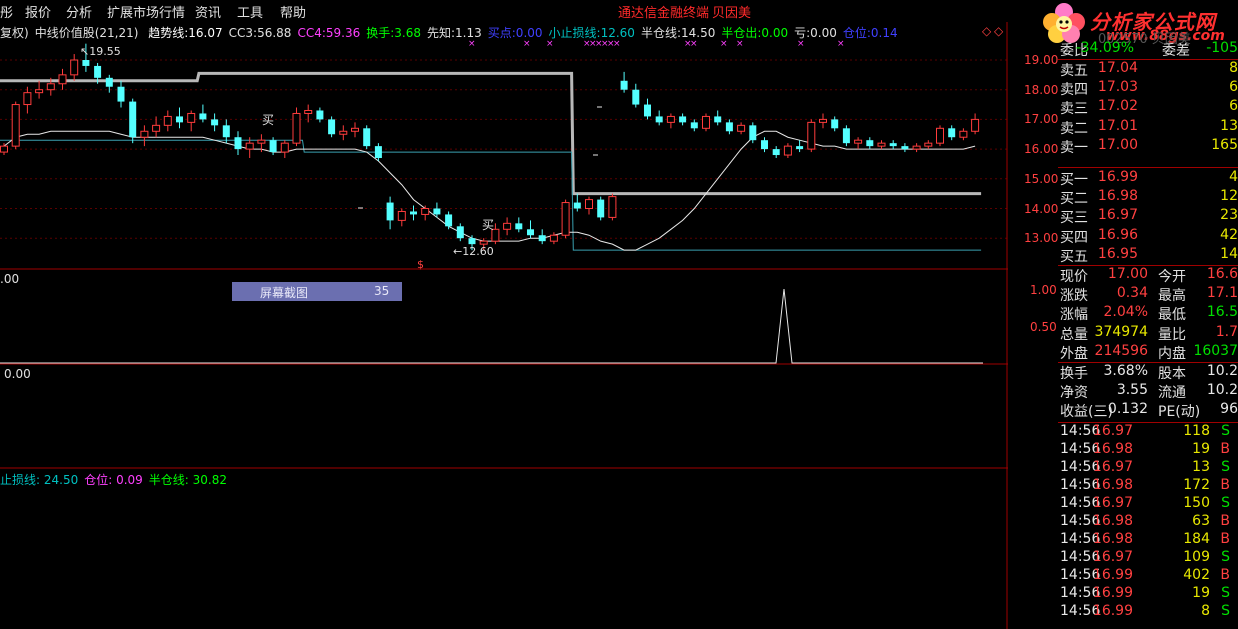  Describe the element at coordinates (1127, 409) in the screenshot. I see `fundamental-value: 0.132` at that location.